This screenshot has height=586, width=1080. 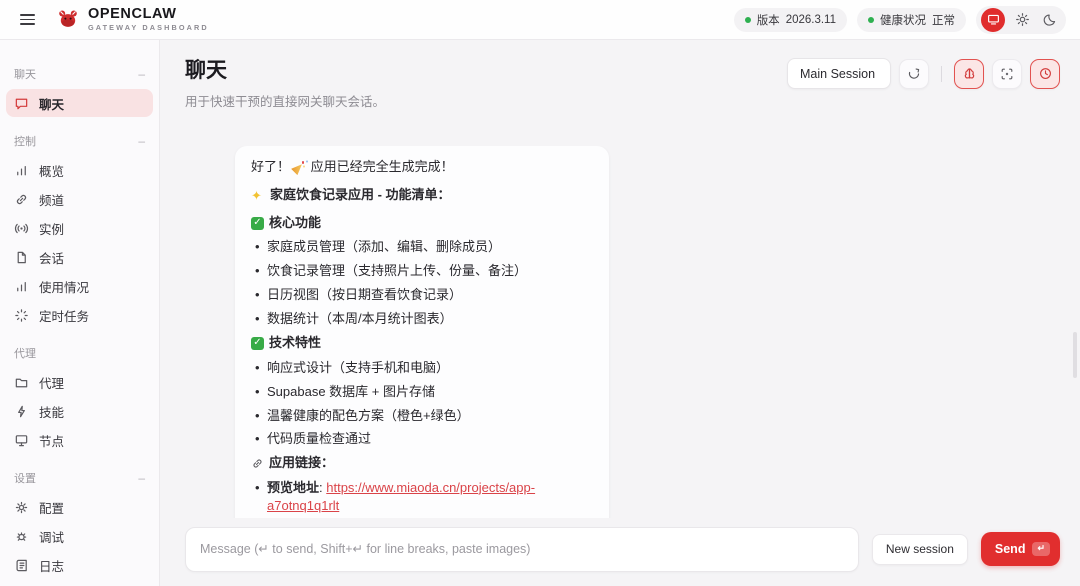 I want to click on menu-icon, so click(x=27, y=20).